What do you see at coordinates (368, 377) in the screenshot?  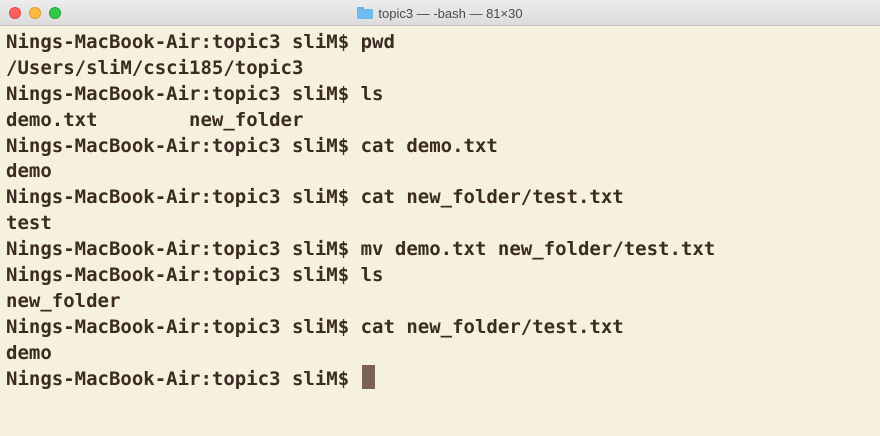 I see `text-cursor` at bounding box center [368, 377].